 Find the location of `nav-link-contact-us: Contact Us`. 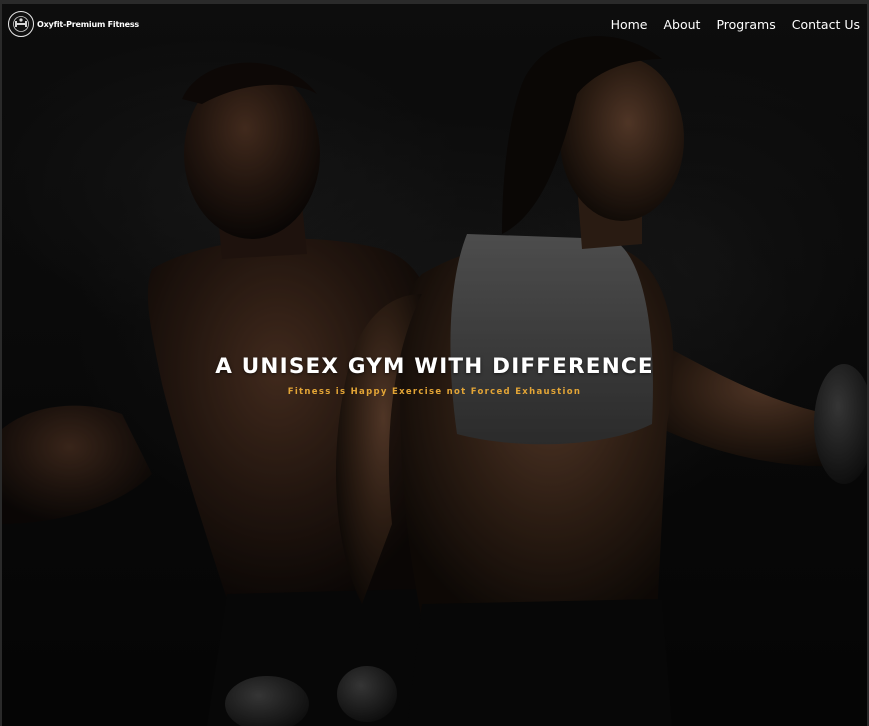

nav-link-contact-us: Contact Us is located at coordinates (826, 24).